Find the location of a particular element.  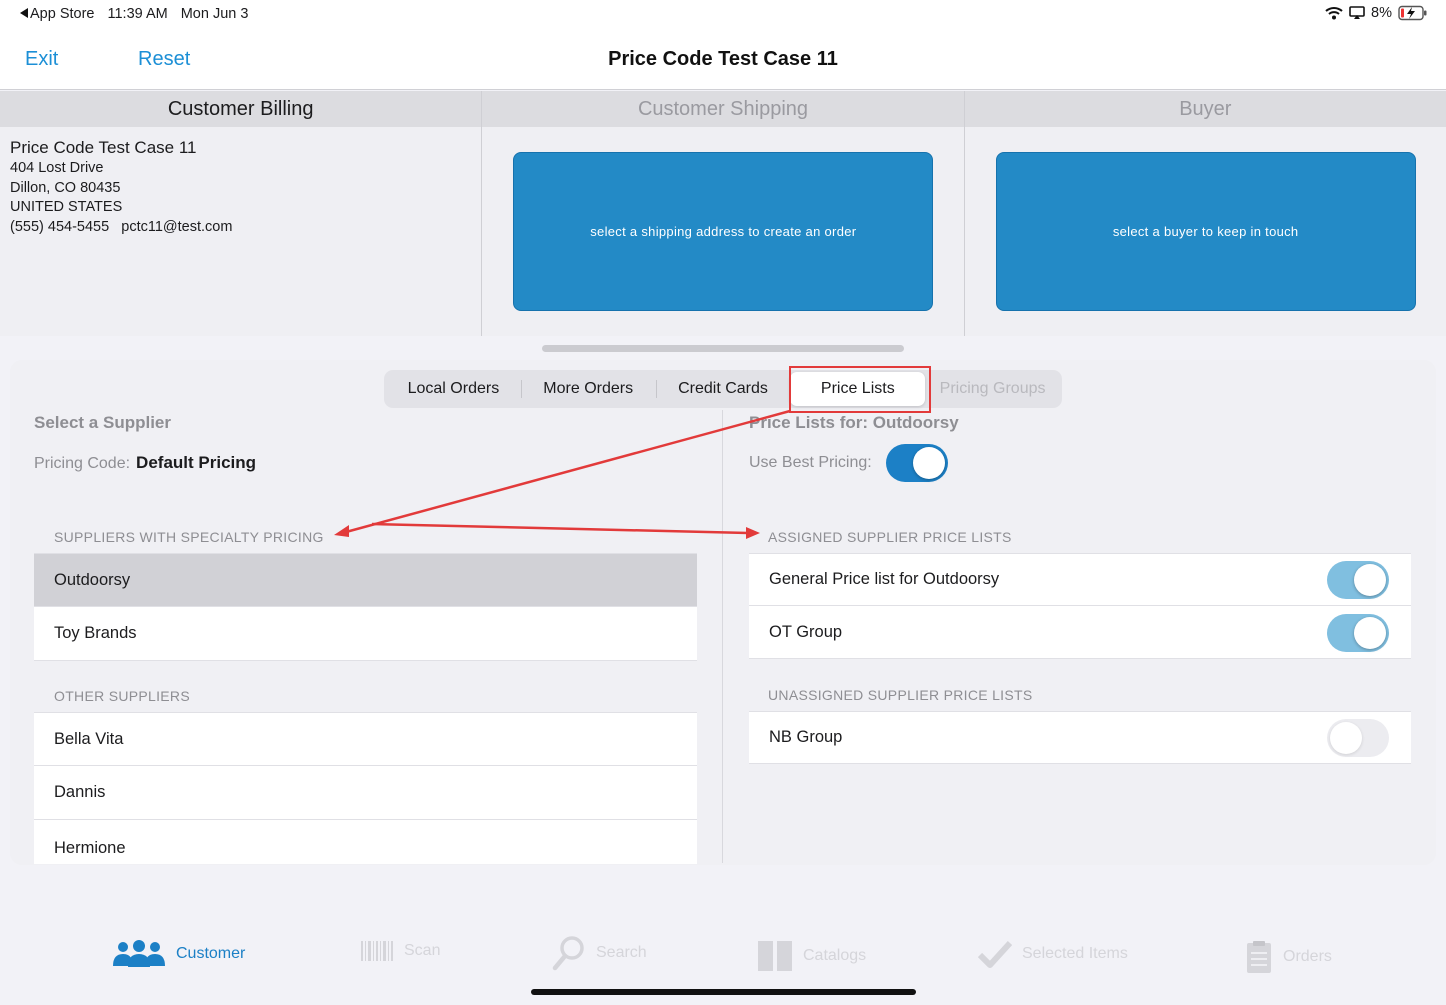

status-time: 11:39 AM is located at coordinates (137, 14).